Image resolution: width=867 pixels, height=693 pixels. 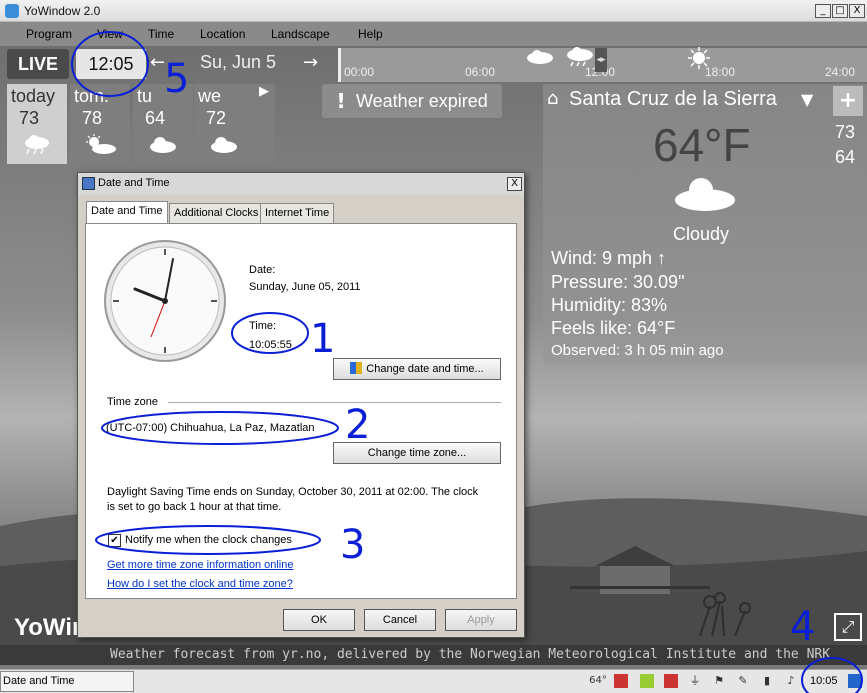 I want to click on tray-antivirus-icon, so click(x=671, y=681).